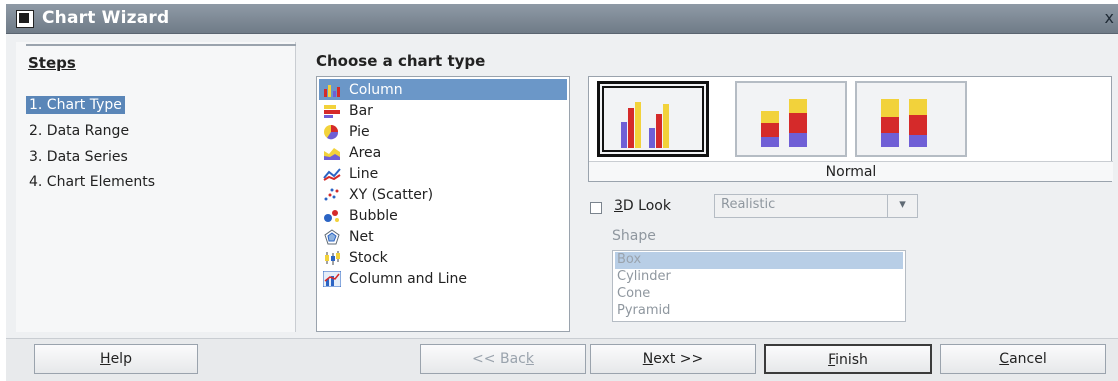 Image resolution: width=1118 pixels, height=381 pixels. I want to click on line-chart-icon, so click(332, 174).